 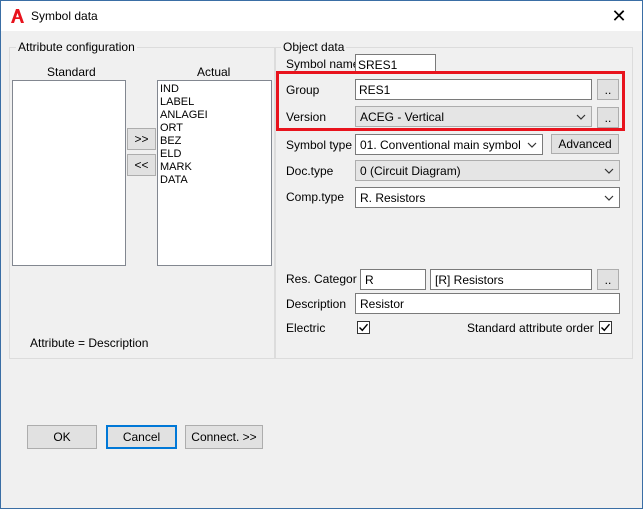 I want to click on doc-type-label: Doc.type, so click(x=310, y=171).